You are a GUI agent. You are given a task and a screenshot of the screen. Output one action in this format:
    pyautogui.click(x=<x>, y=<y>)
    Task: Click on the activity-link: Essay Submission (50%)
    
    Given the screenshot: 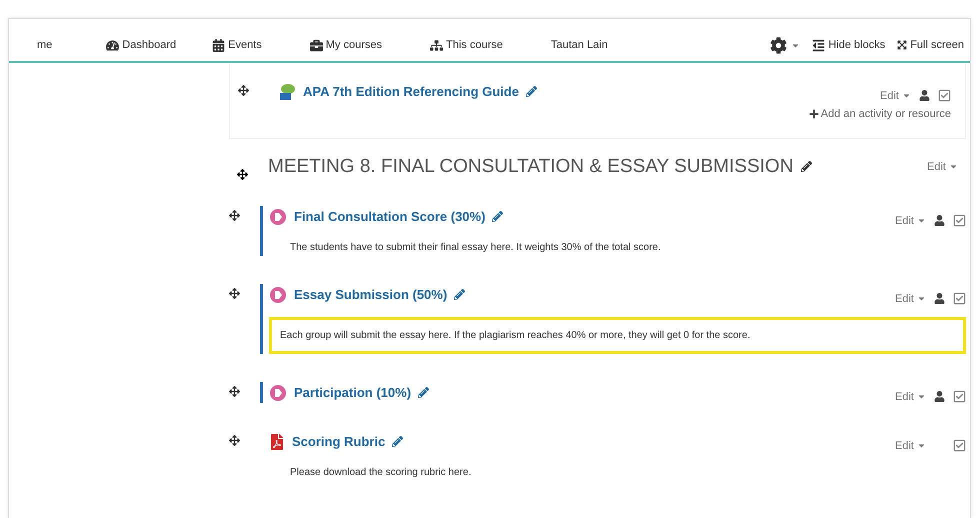 What is the action you would take?
    pyautogui.click(x=371, y=294)
    